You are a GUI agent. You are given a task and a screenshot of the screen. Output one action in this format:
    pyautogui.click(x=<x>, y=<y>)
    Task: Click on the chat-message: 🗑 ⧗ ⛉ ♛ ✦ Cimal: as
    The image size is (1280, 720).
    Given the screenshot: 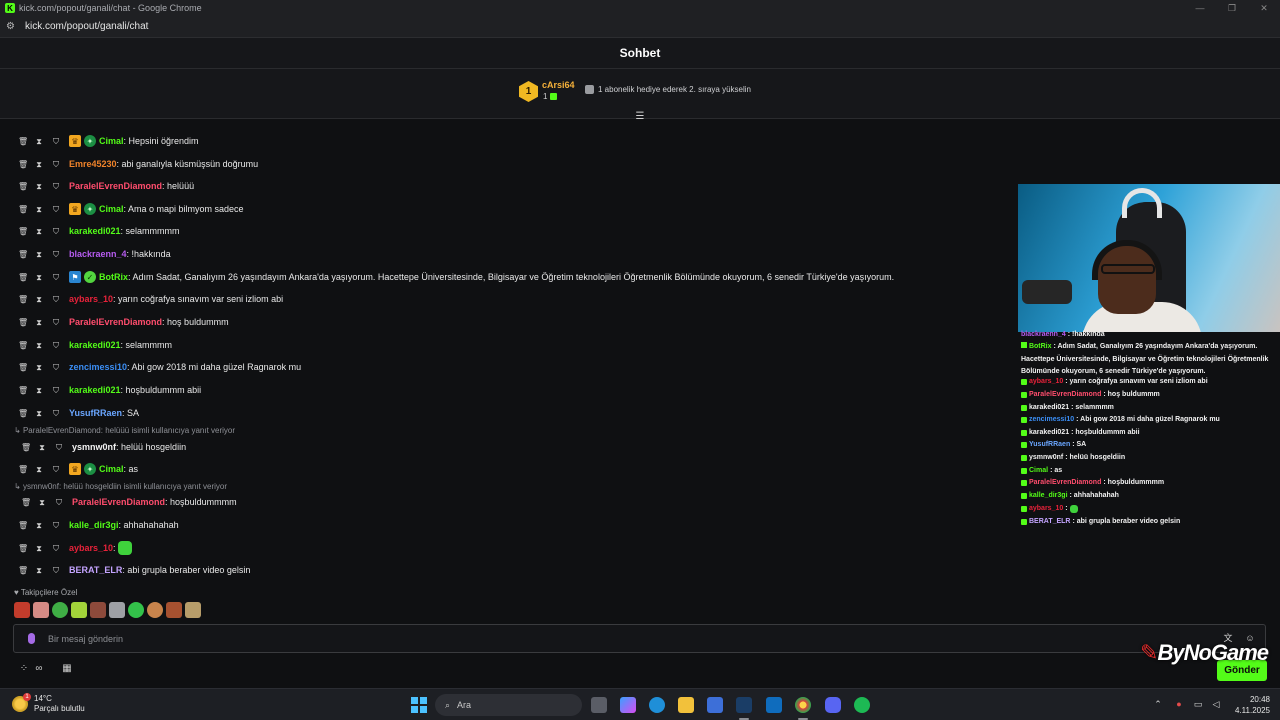 What is the action you would take?
    pyautogui.click(x=78, y=469)
    